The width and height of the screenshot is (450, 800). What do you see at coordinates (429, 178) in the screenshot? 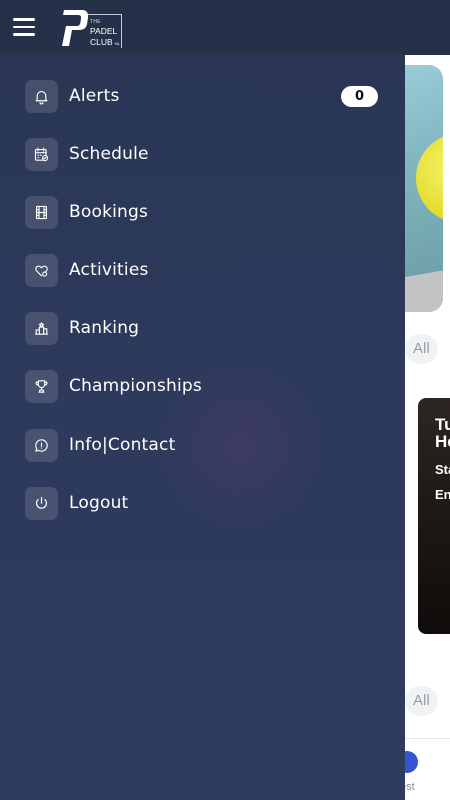
I see `padel-ball-image` at bounding box center [429, 178].